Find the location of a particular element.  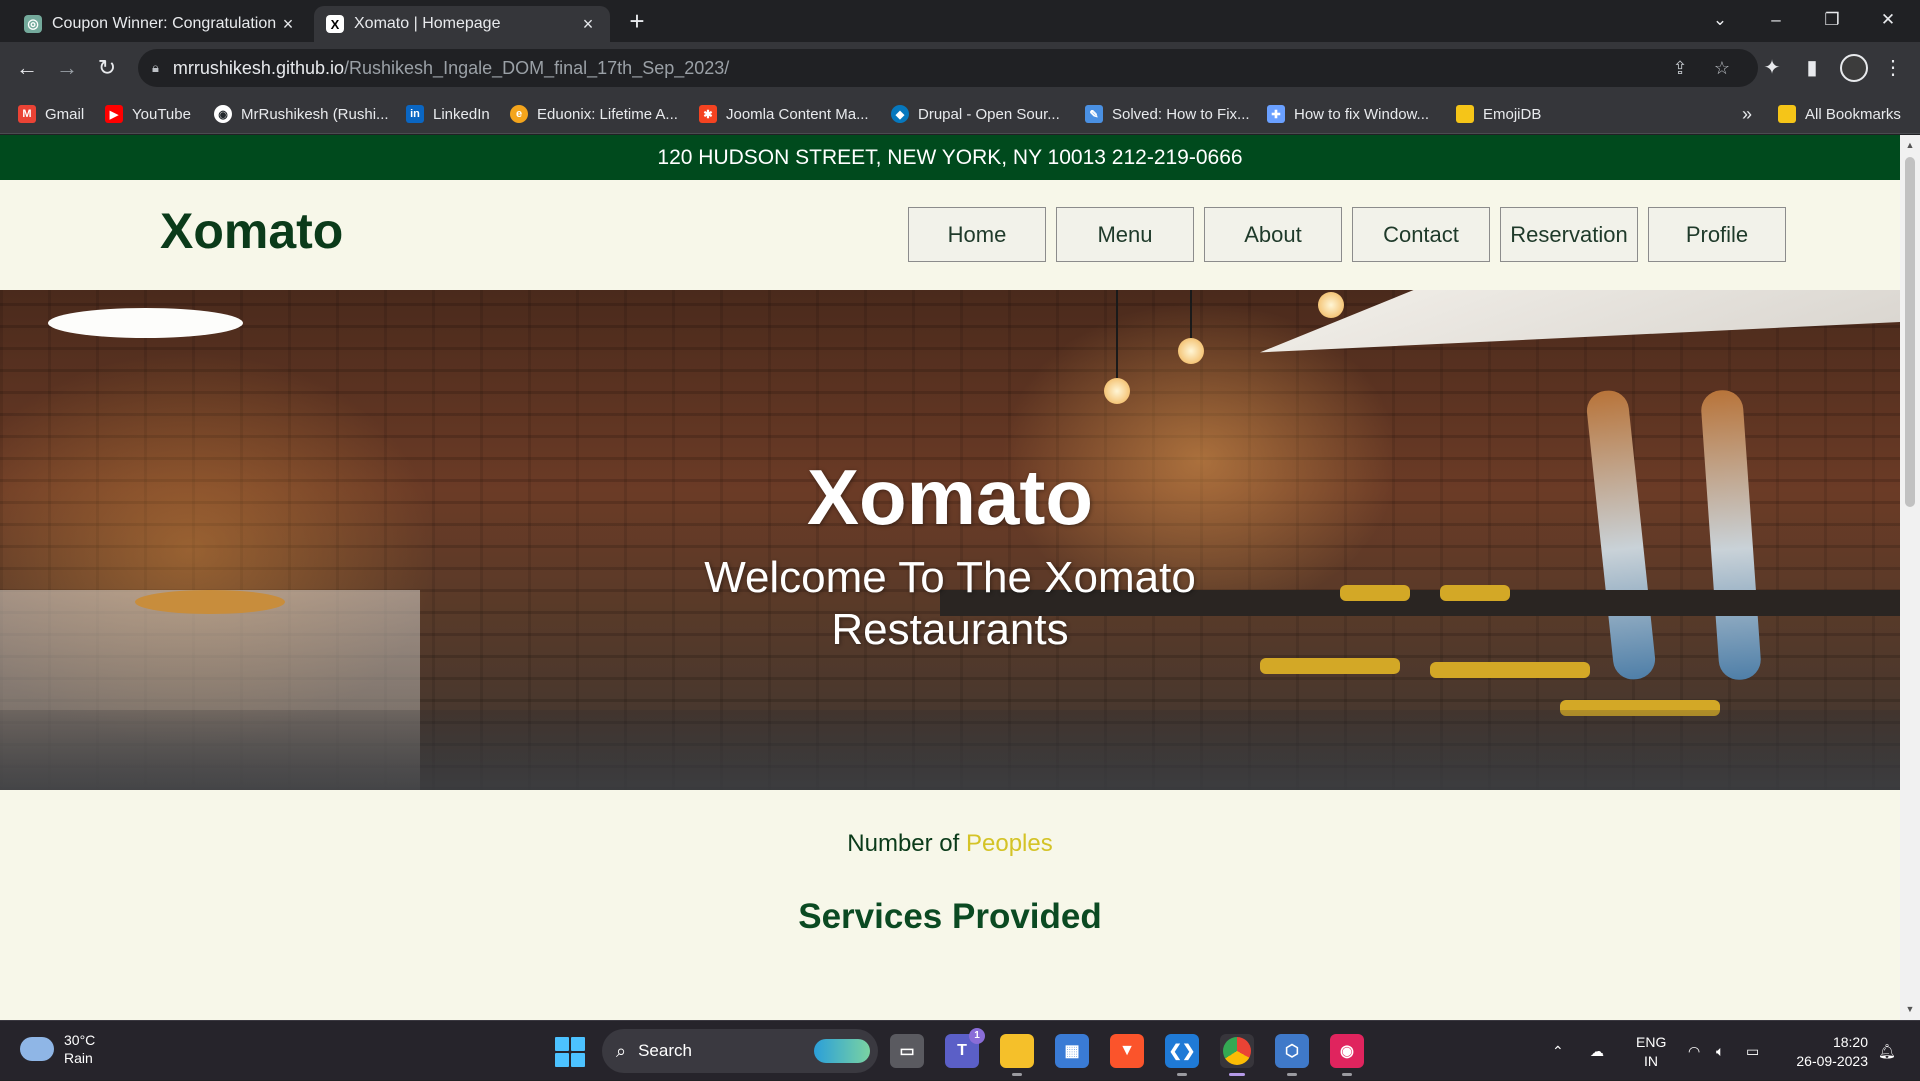

gmail-icon: M is located at coordinates (27, 114).